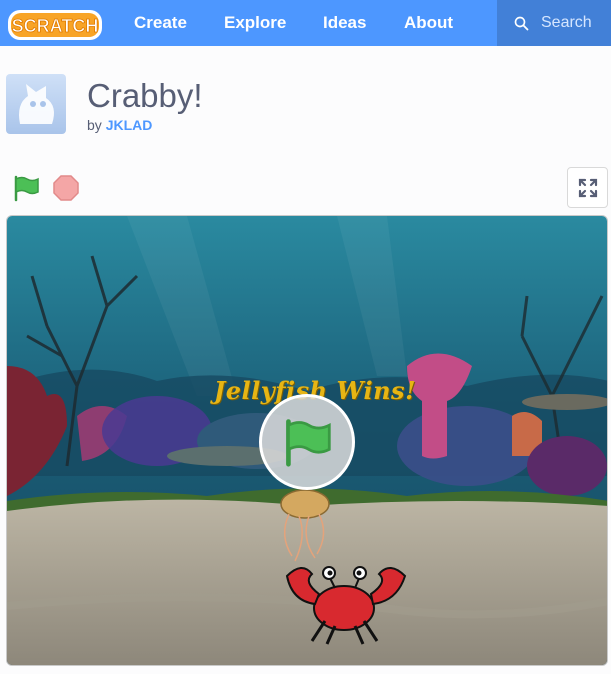 This screenshot has width=611, height=674. I want to click on author-link: JKLAD, so click(129, 125).